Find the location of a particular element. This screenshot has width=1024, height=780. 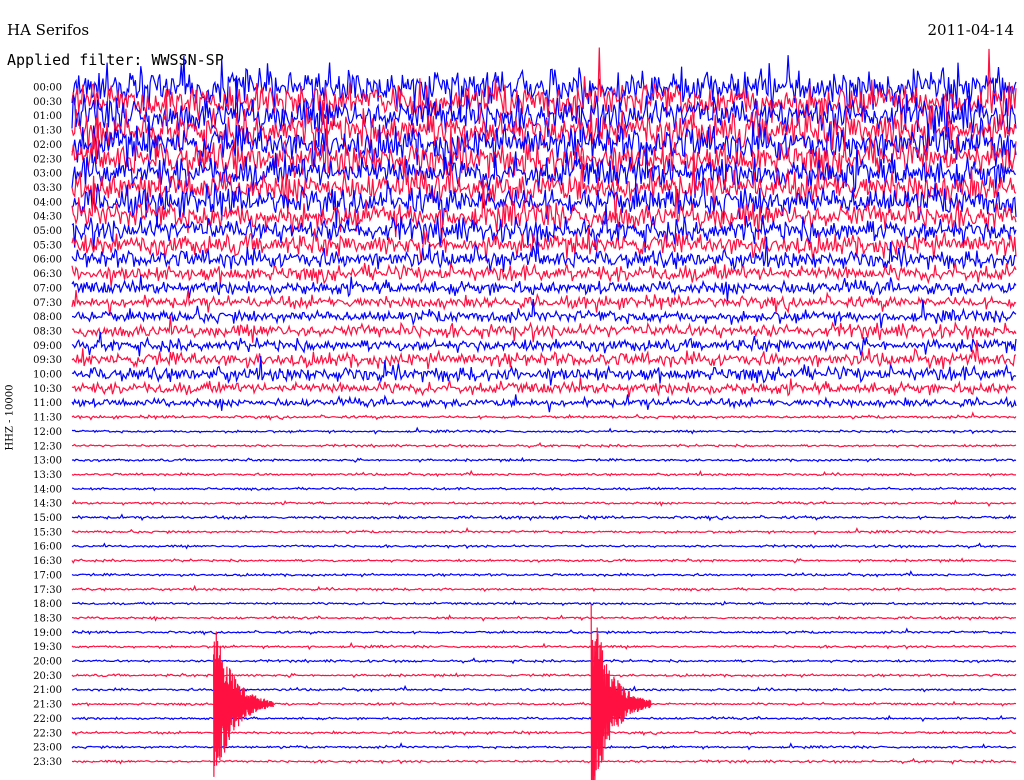

row-time-label: 07:30 is located at coordinates (47, 303).